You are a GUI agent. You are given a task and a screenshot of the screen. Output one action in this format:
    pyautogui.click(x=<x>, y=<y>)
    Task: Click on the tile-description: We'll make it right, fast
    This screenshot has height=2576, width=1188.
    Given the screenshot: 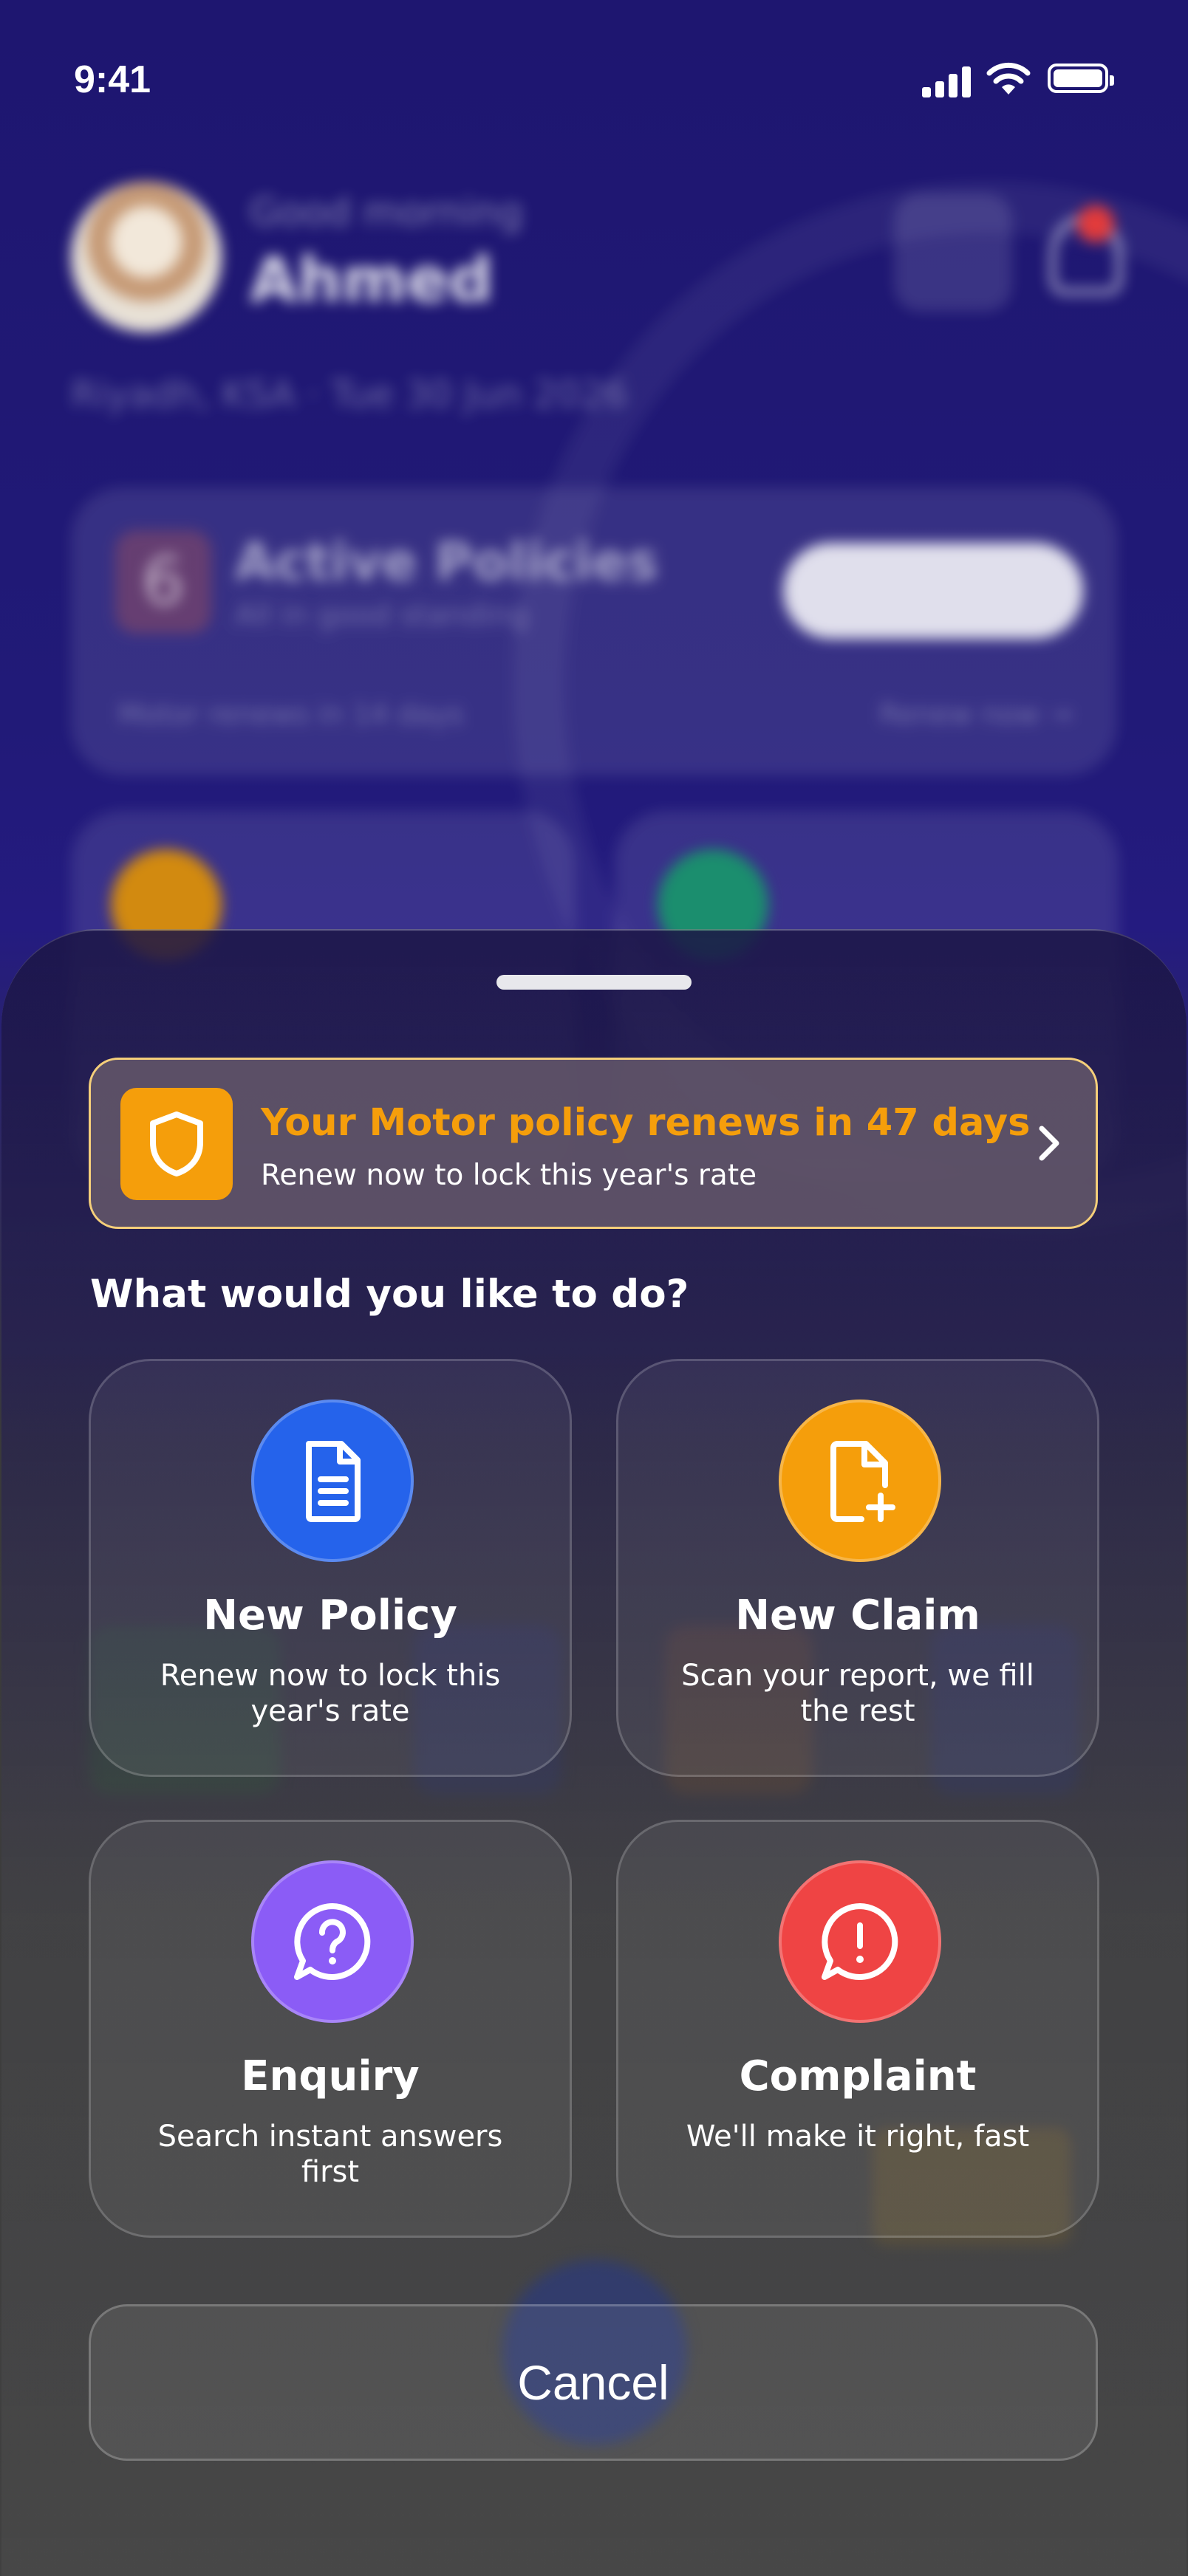 What is the action you would take?
    pyautogui.click(x=858, y=2137)
    